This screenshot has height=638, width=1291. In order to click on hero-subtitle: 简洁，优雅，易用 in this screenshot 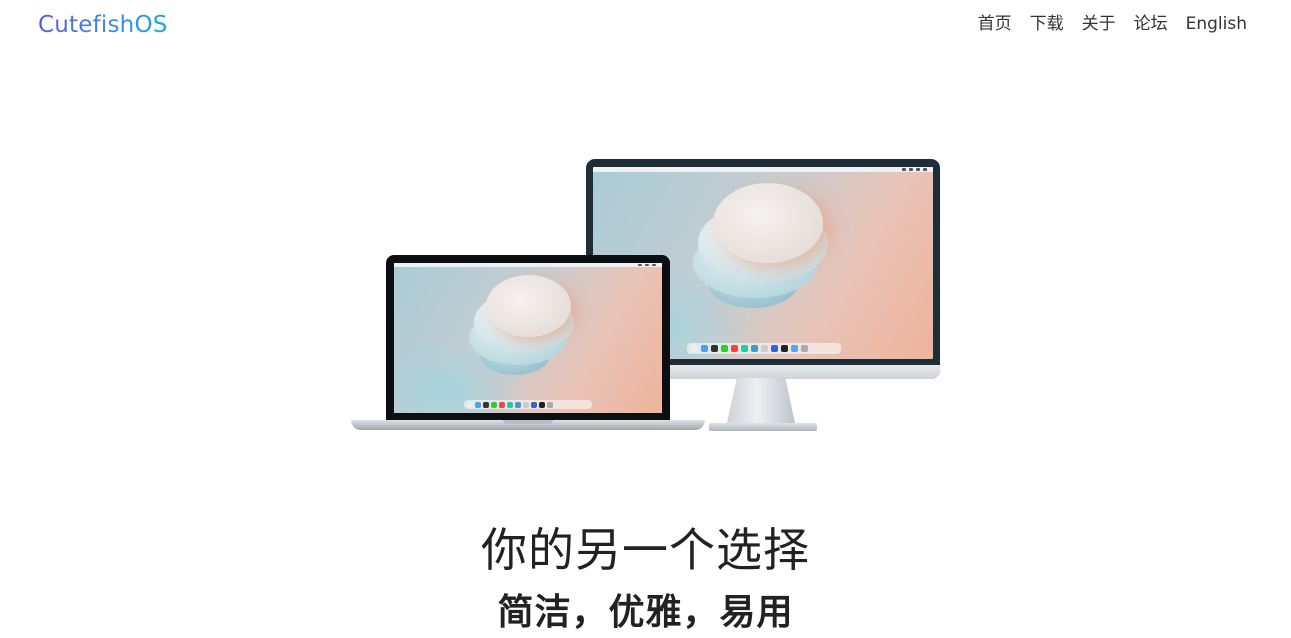, I will do `click(645, 612)`.